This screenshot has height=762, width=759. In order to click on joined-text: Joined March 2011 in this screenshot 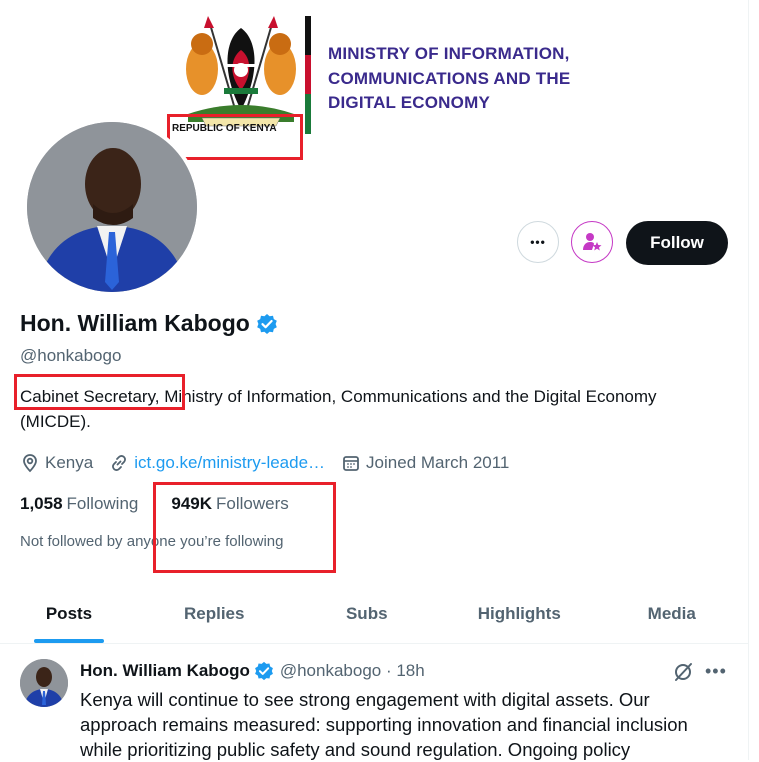, I will do `click(438, 462)`.